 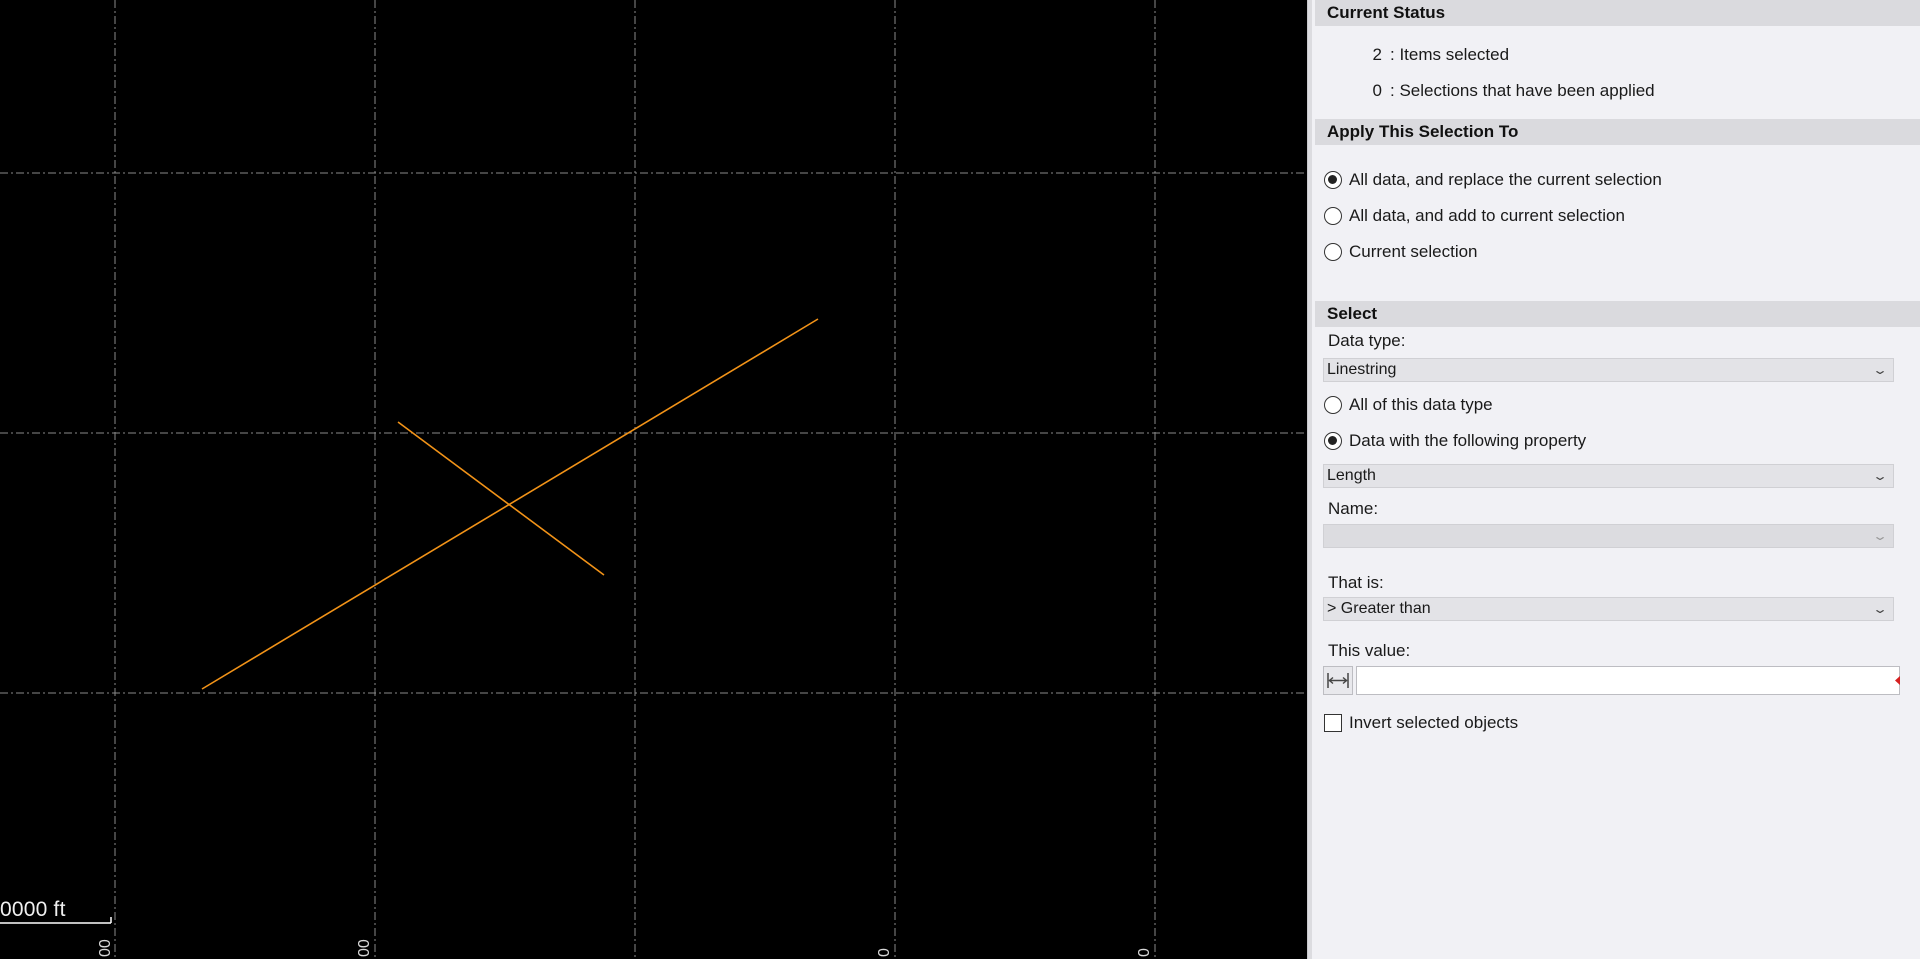 I want to click on invert-selection-option: Invert selected objects, so click(x=1421, y=723).